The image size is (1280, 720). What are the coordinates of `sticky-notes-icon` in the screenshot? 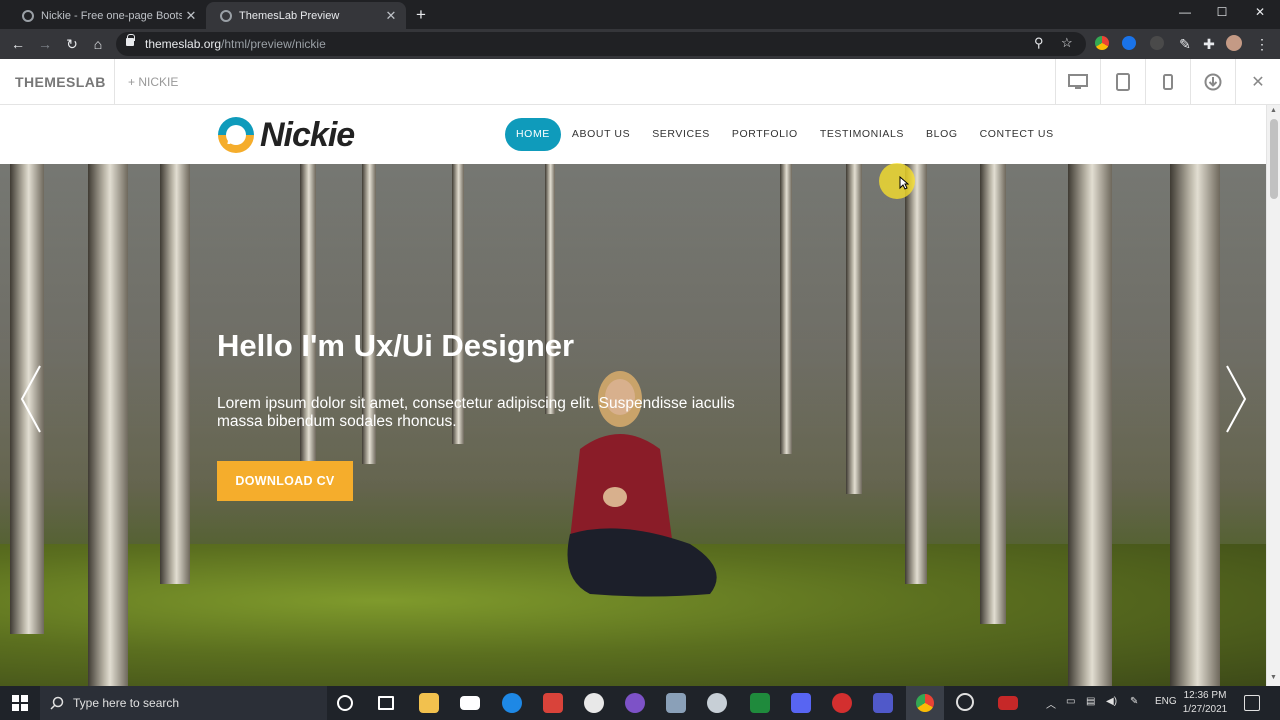 It's located at (717, 703).